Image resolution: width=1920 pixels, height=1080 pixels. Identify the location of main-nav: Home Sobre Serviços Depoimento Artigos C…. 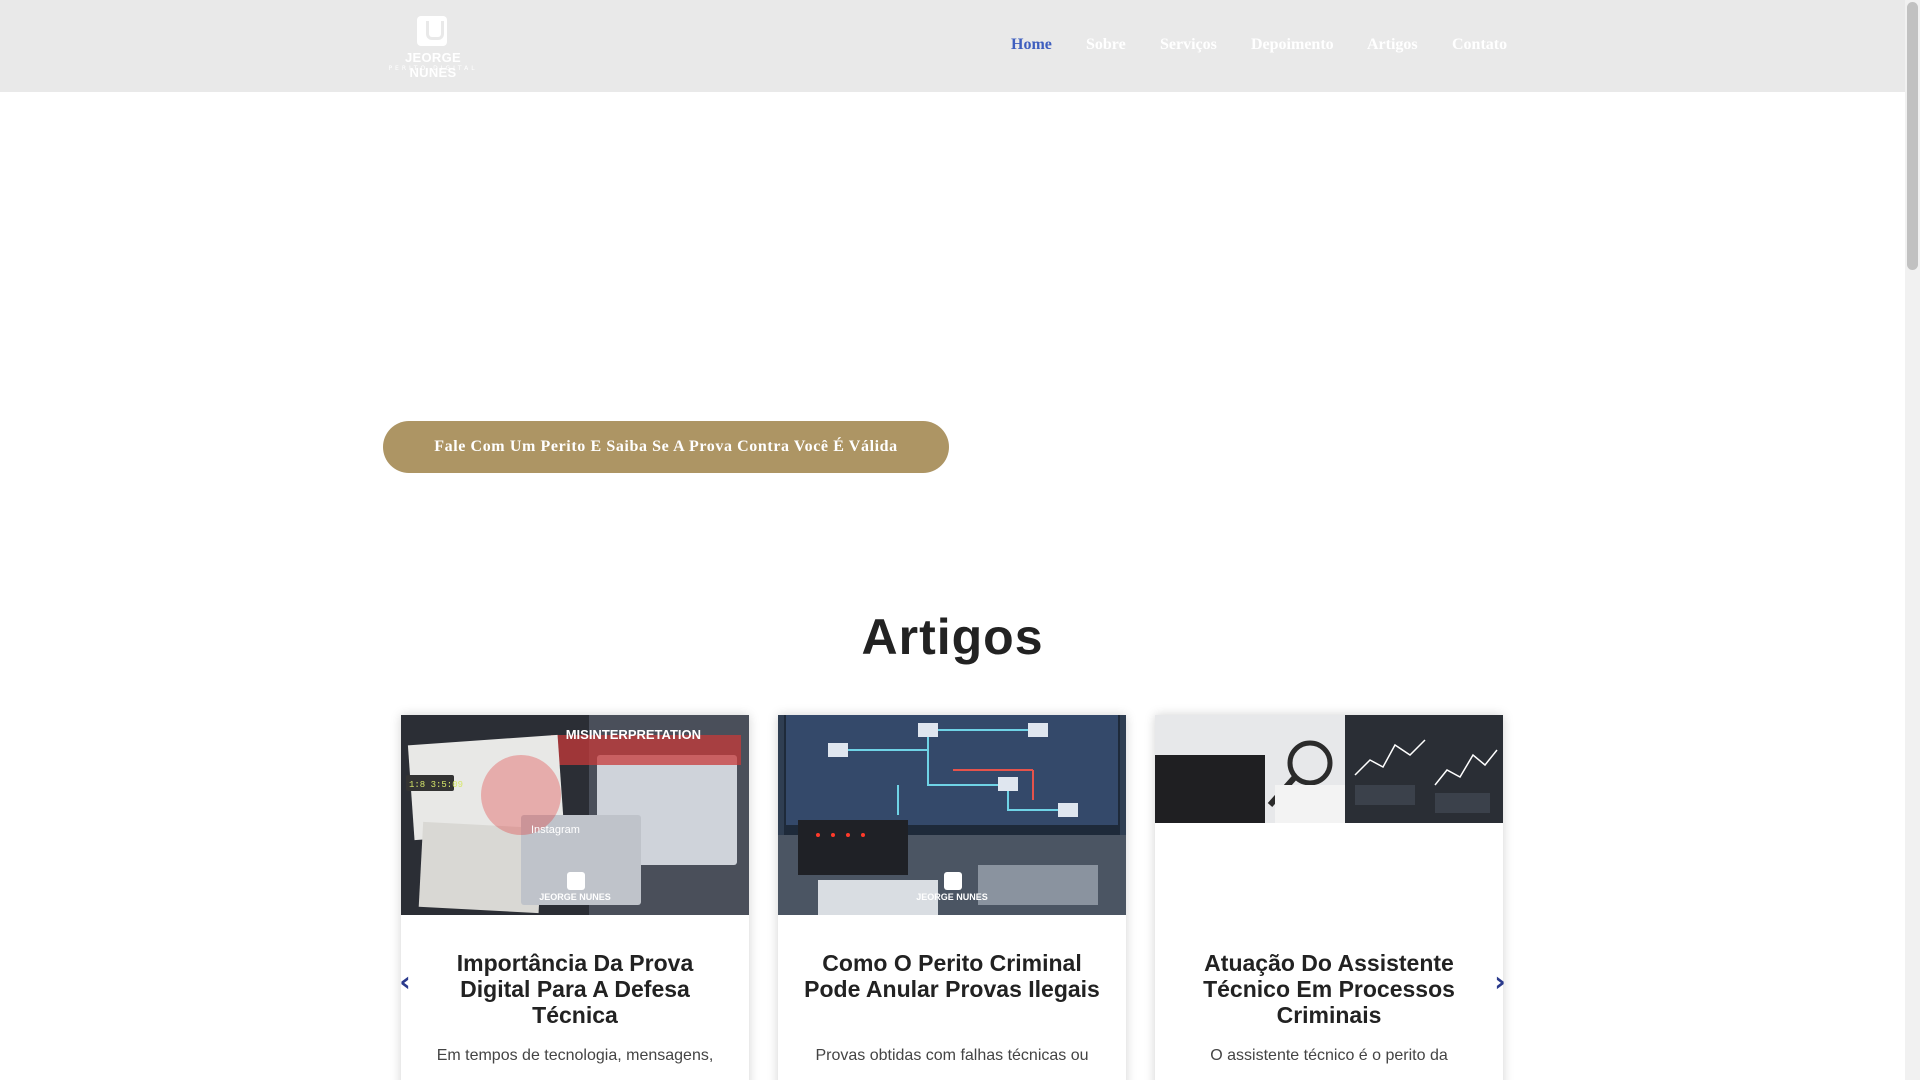
(952, 47).